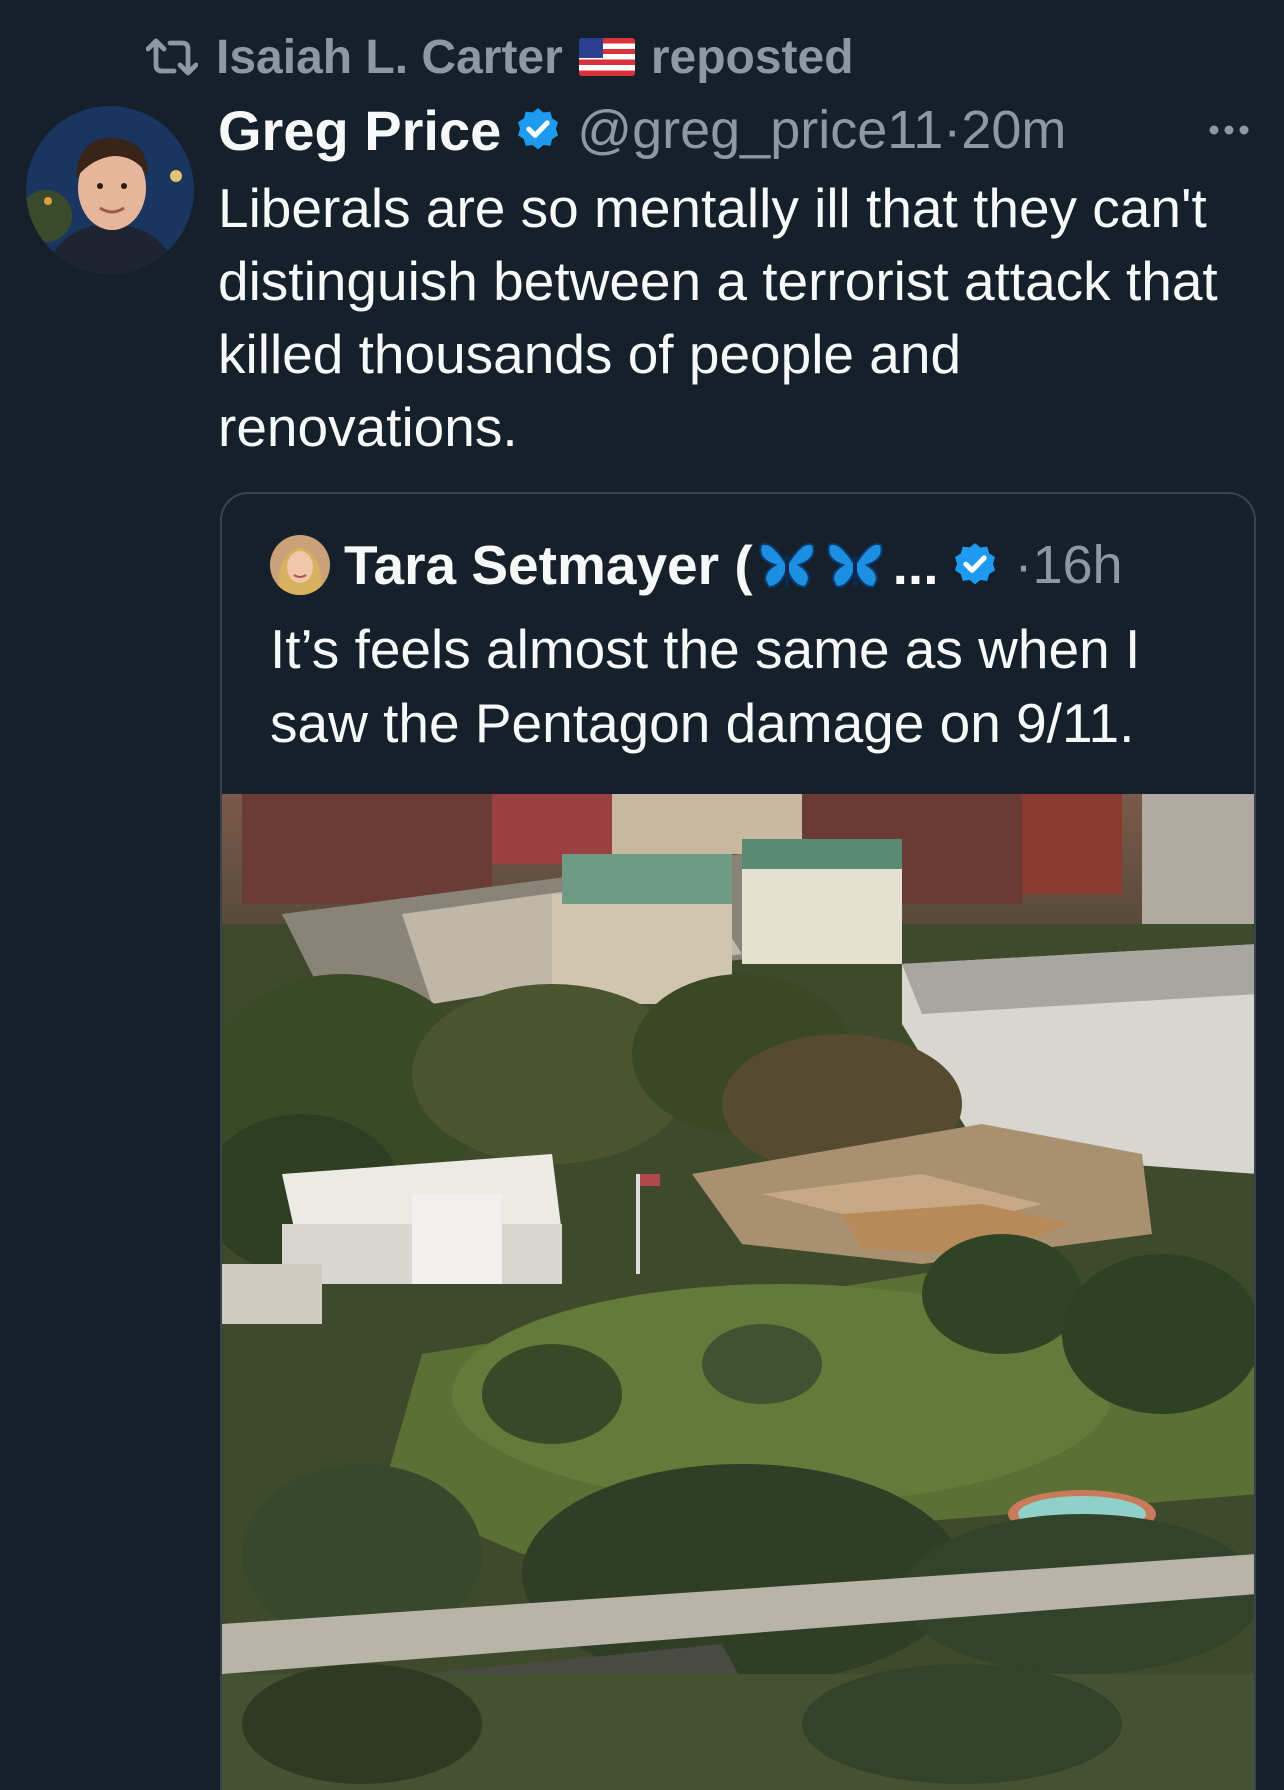  I want to click on quote-author-name: Tara Setmayer (, so click(548, 565).